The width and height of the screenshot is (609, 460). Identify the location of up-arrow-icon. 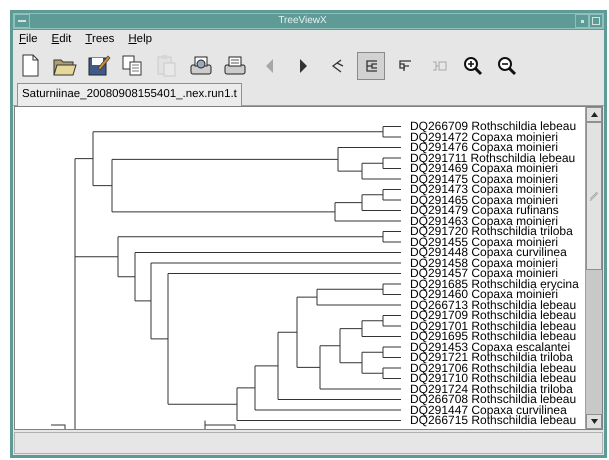
(594, 114).